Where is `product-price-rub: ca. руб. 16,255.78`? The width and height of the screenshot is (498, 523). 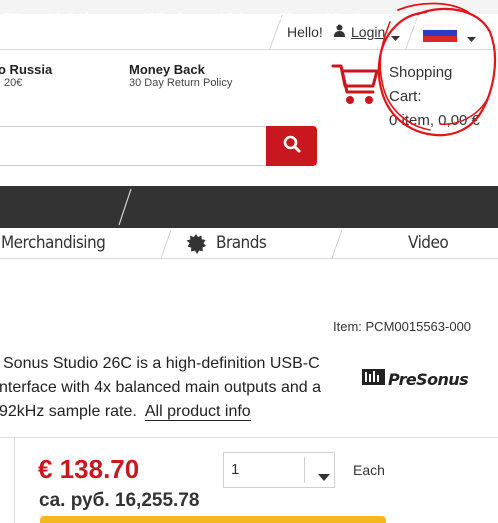
product-price-rub: ca. руб. 16,255.78 is located at coordinates (119, 500).